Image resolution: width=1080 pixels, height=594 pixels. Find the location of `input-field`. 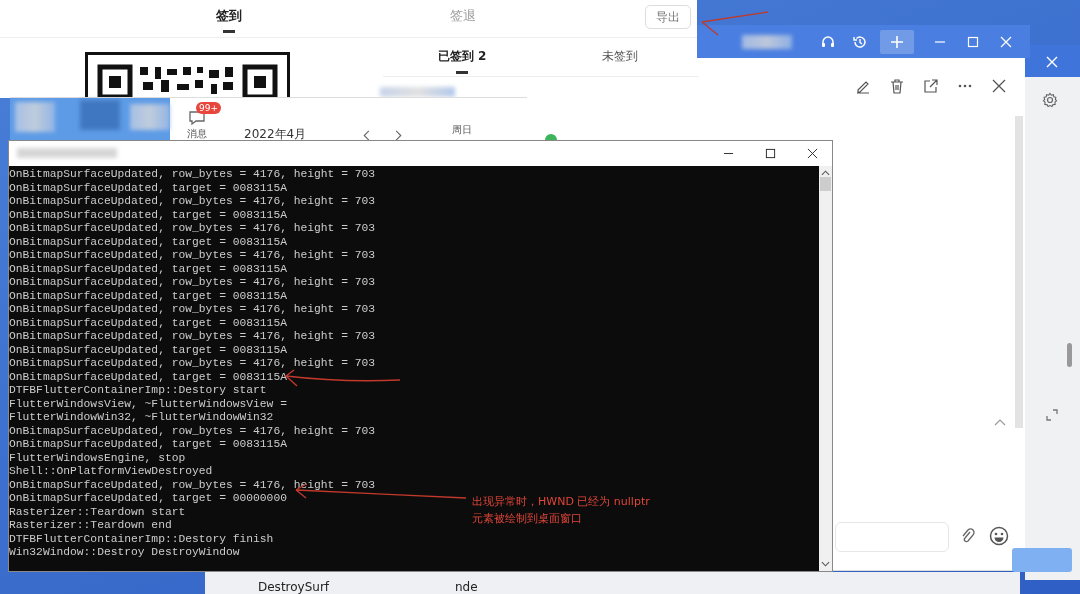

input-field is located at coordinates (892, 537).